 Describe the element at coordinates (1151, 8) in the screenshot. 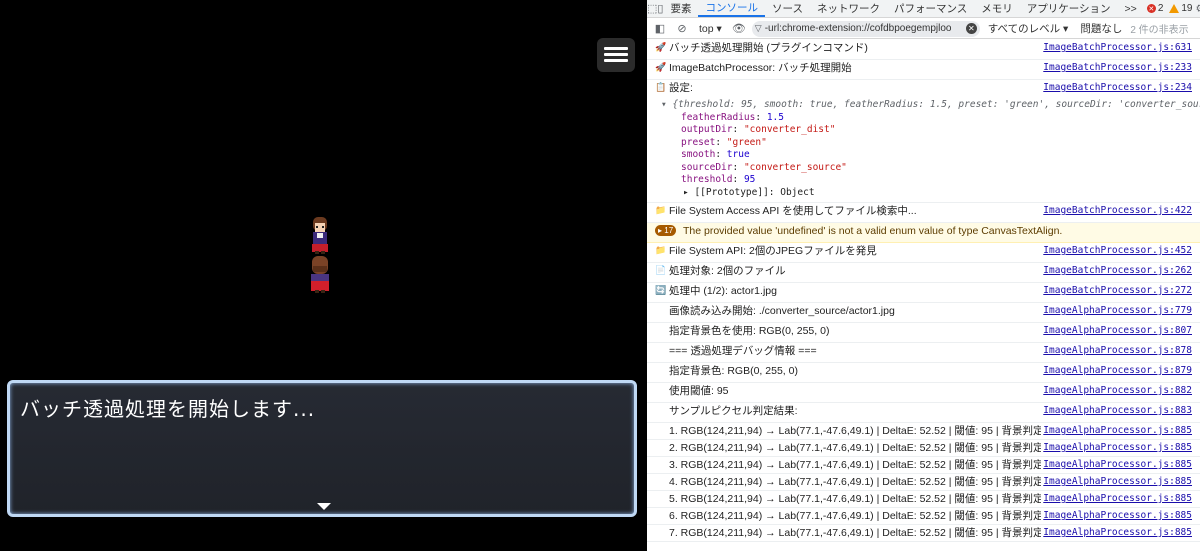

I see `error-icon: ✕` at that location.